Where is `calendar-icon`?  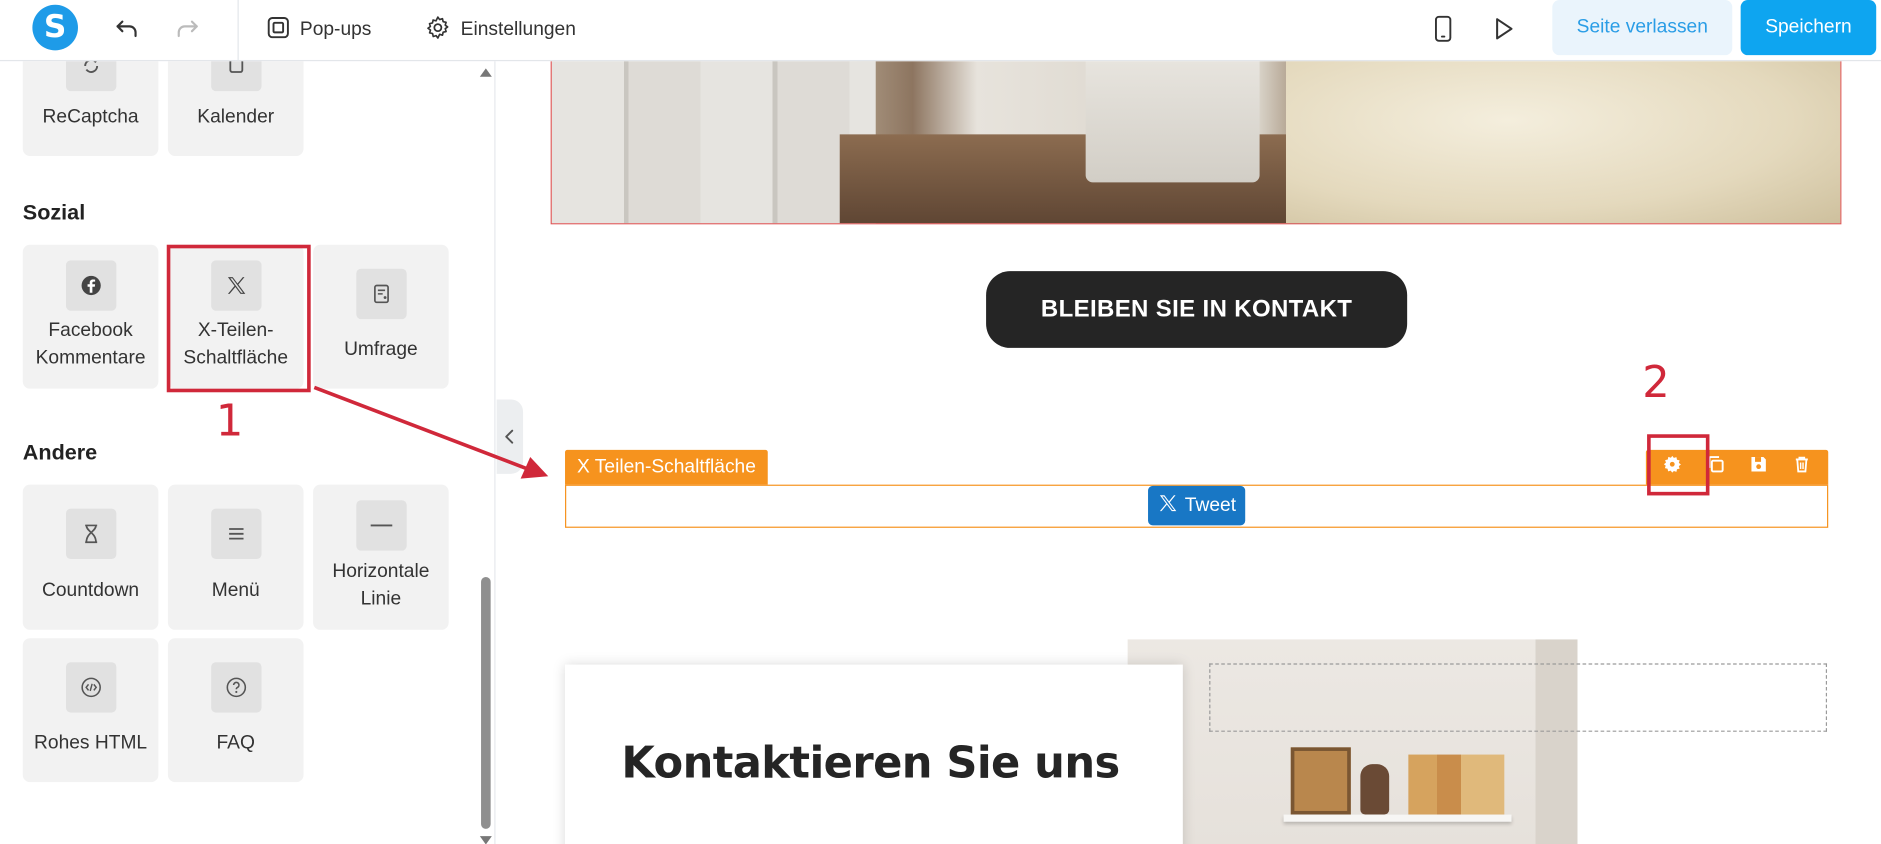 calendar-icon is located at coordinates (236, 76).